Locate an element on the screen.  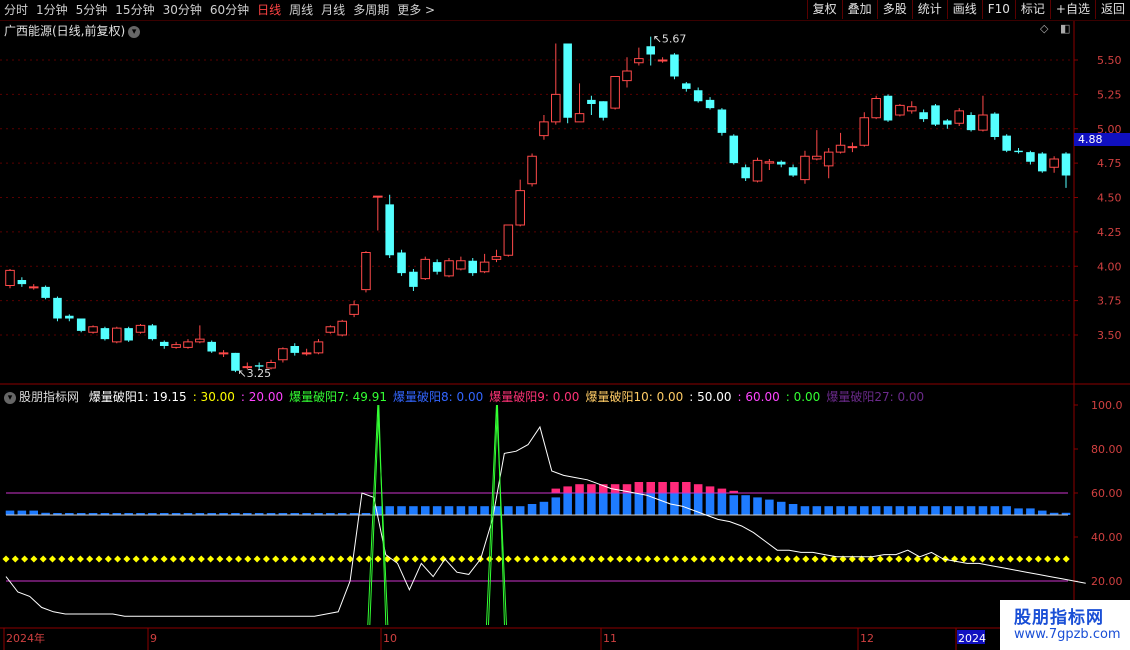
ind-tick-label: 40.00 is located at coordinates (1107, 537).